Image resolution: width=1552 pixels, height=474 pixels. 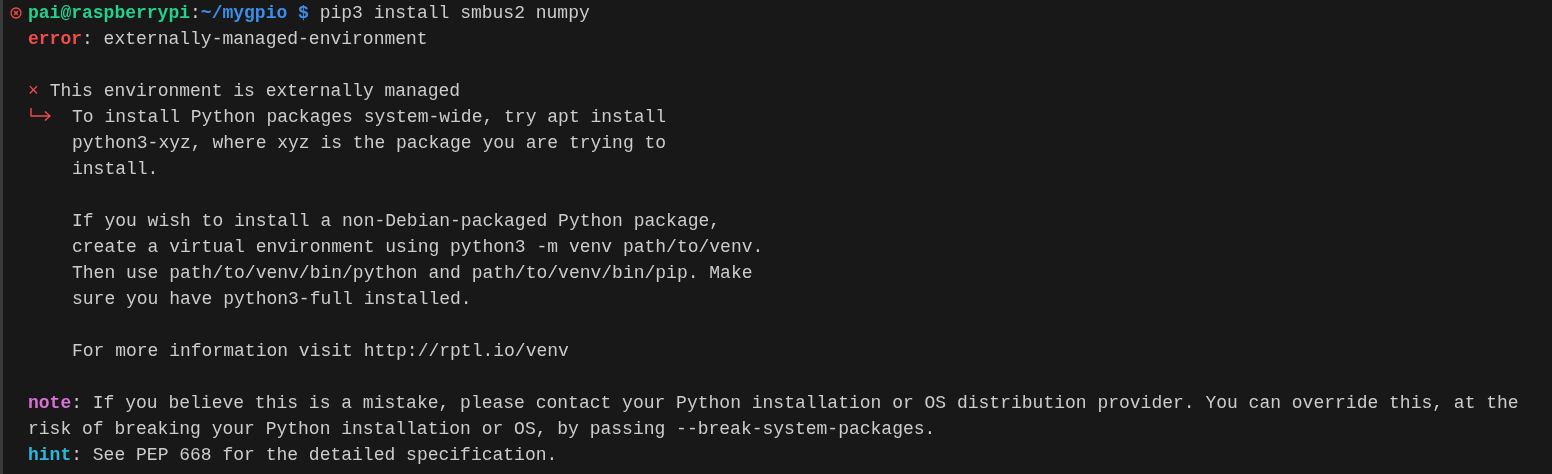 What do you see at coordinates (418, 247) in the screenshot?
I see `cause-detail-line: create a virtual environment using python3 -m venv path/to/venv.` at bounding box center [418, 247].